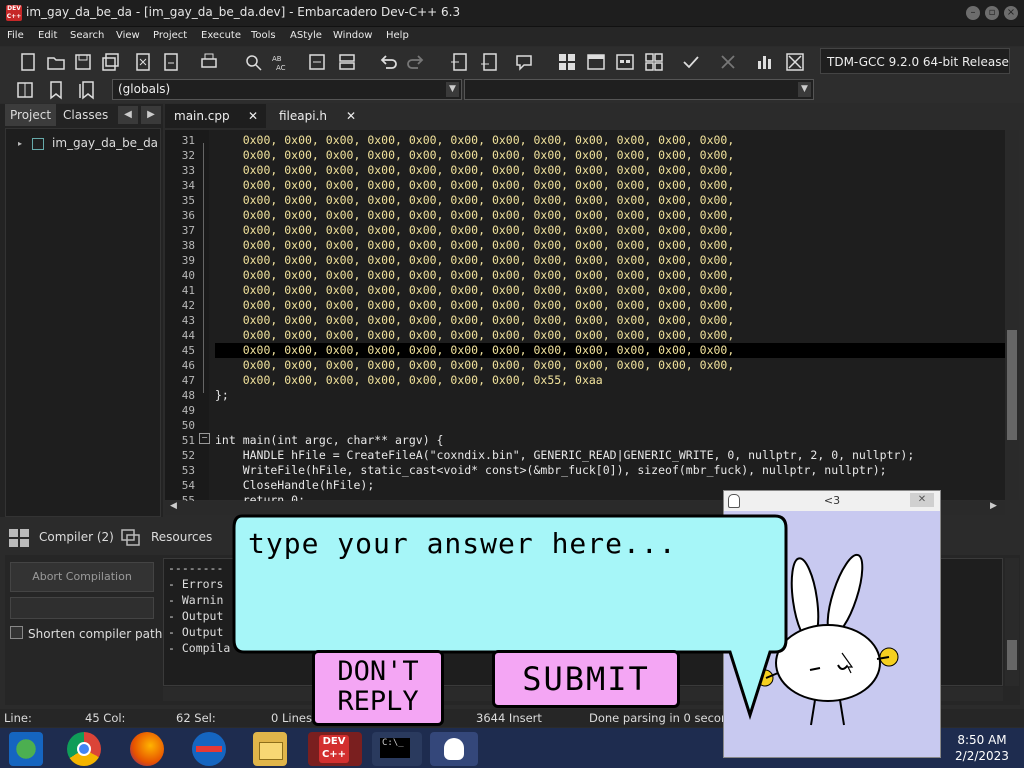 The height and width of the screenshot is (768, 1024). I want to click on vpn-icon, so click(209, 749).